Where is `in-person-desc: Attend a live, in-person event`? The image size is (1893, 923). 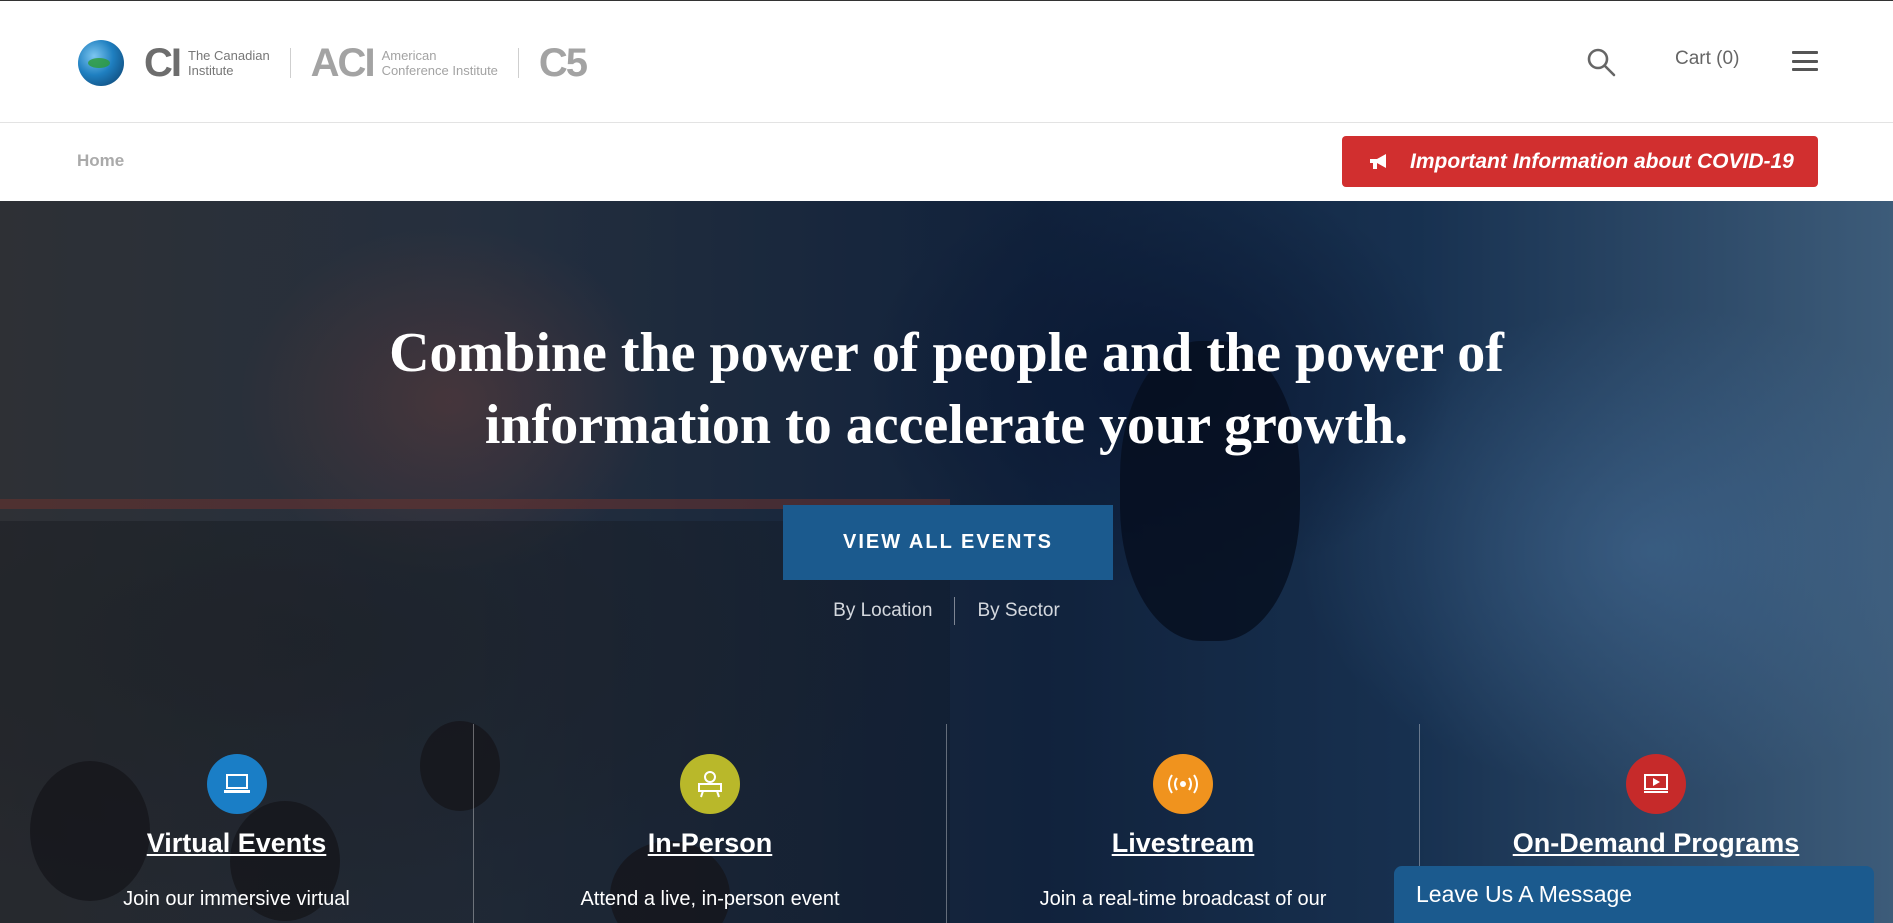 in-person-desc: Attend a live, in-person event is located at coordinates (710, 899).